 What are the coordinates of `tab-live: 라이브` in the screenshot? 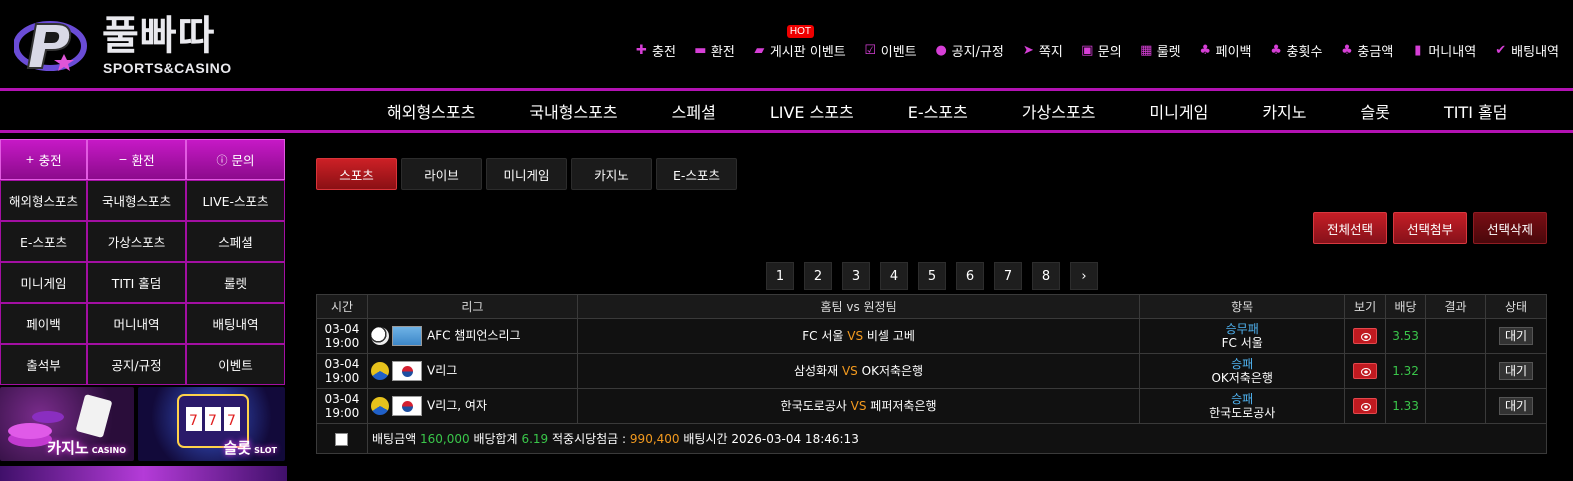 It's located at (441, 174).